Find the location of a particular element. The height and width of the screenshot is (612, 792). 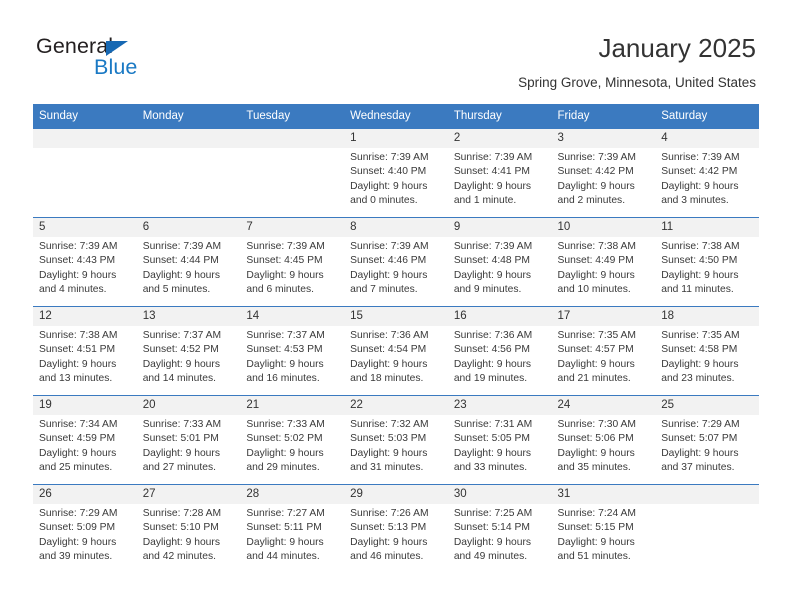

daylight-text-line2: and 46 minutes. is located at coordinates (387, 556).